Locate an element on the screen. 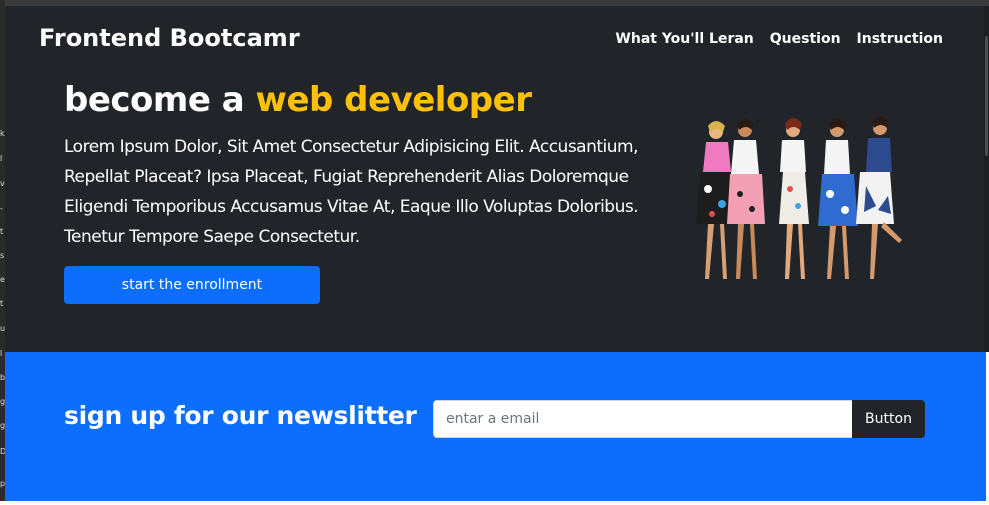  navbar-links: What You'll Leran Question Instruction is located at coordinates (779, 39).